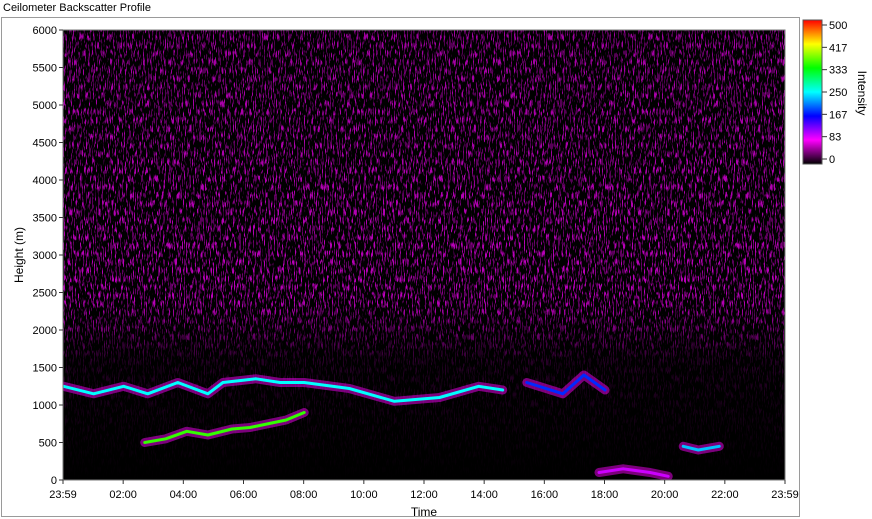 The width and height of the screenshot is (872, 519). I want to click on colorbar-tick-label: 0, so click(832, 160).